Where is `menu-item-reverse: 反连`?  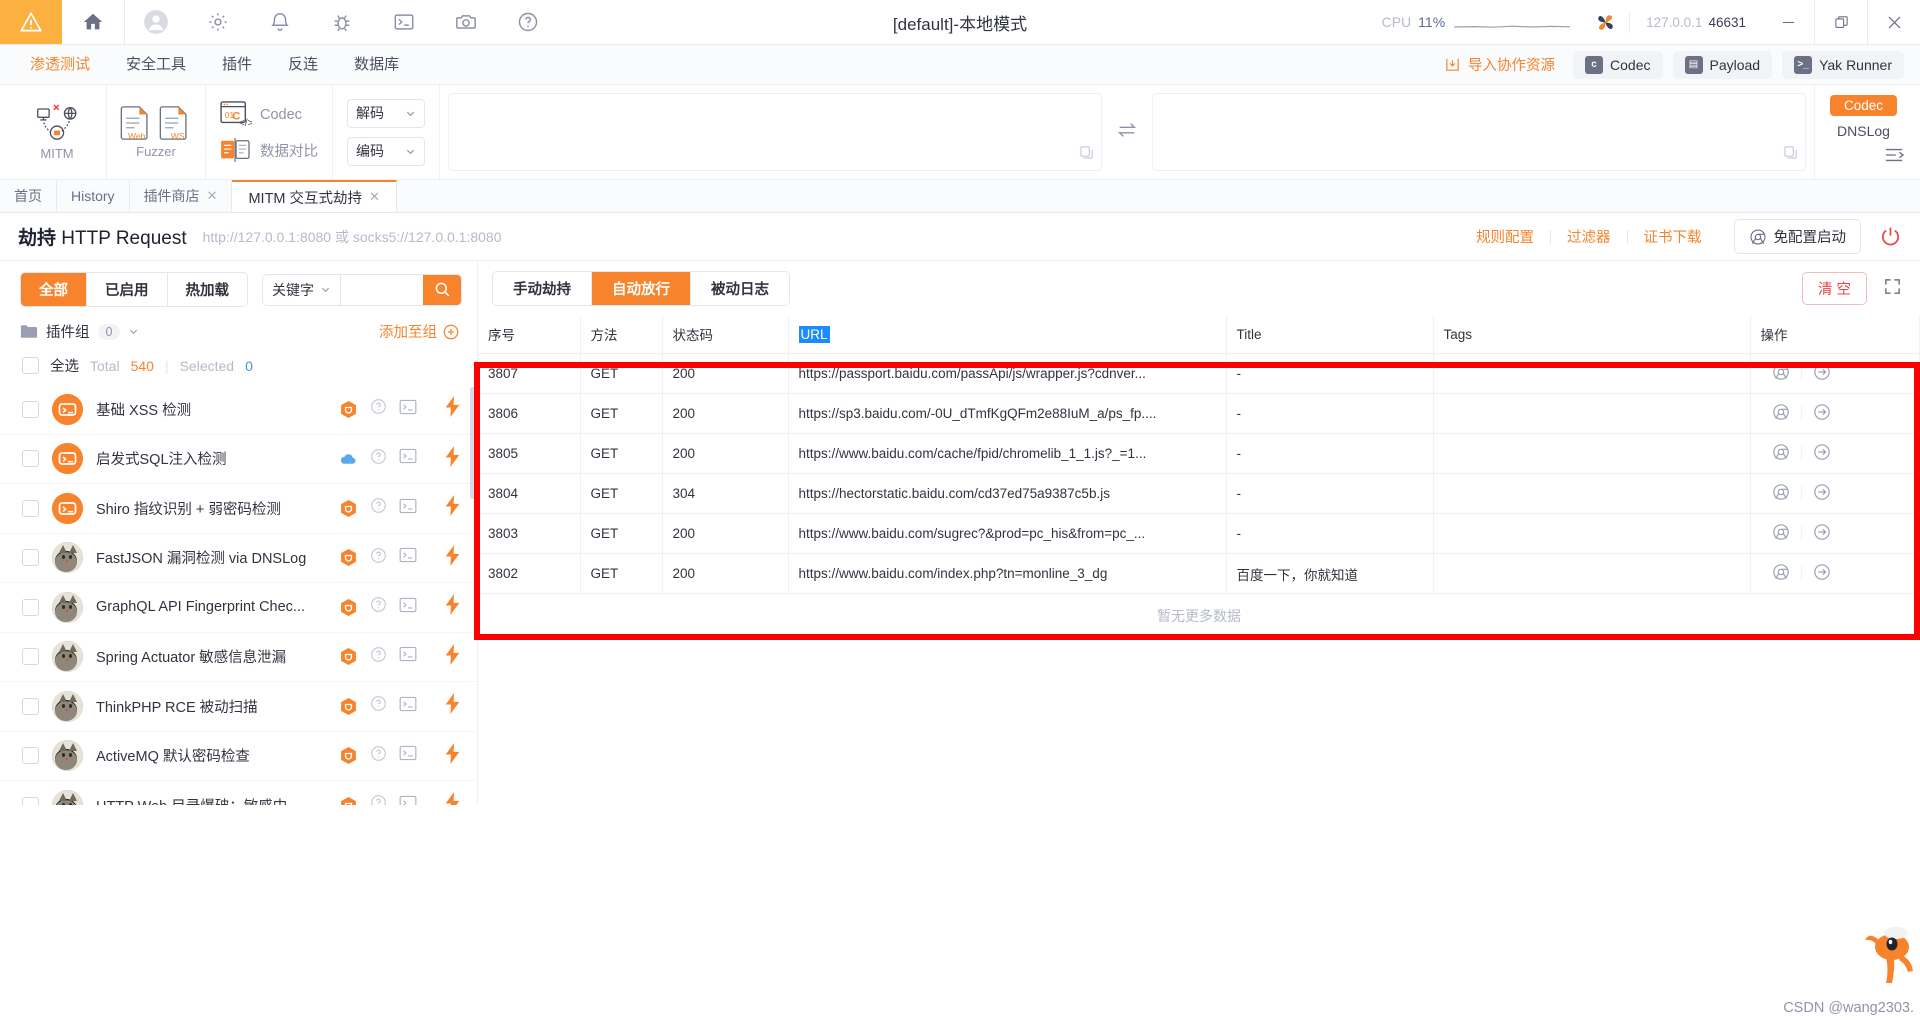
menu-item-reverse: 反连 is located at coordinates (303, 65).